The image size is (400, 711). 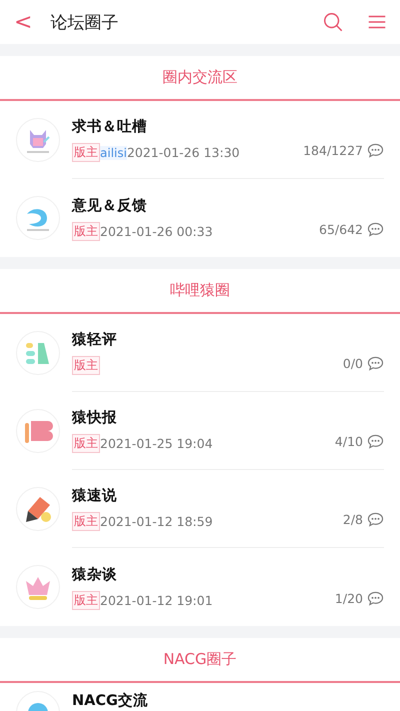 I want to click on section-title: 圈内交流区, so click(x=200, y=77).